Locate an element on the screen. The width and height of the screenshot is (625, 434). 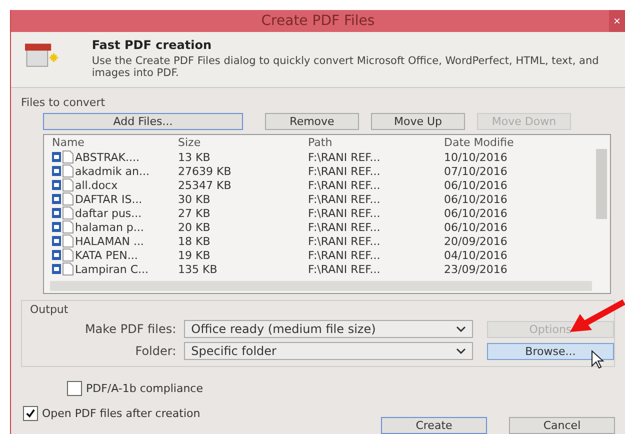
column-header: Path is located at coordinates (376, 142).